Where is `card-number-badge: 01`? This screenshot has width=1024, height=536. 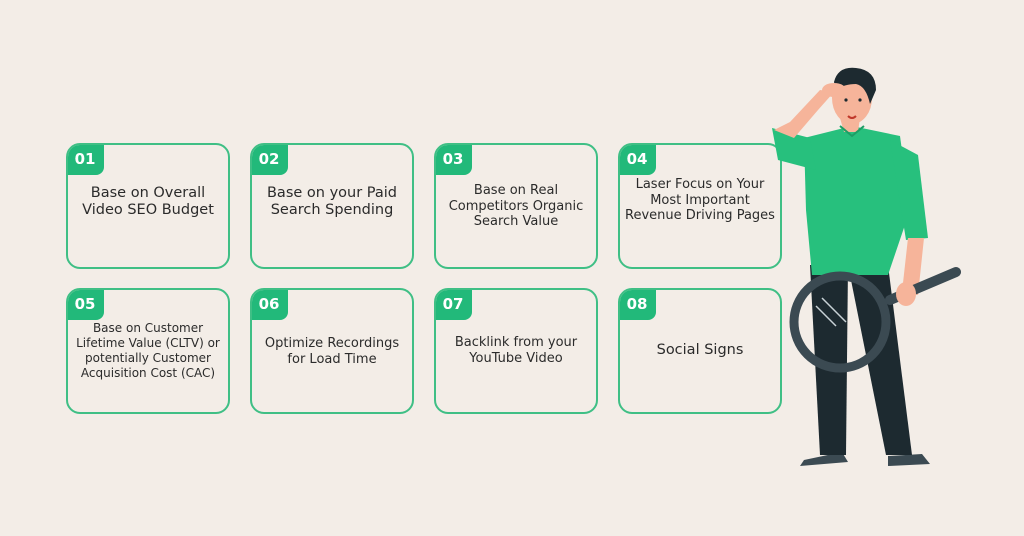 card-number-badge: 01 is located at coordinates (86, 160).